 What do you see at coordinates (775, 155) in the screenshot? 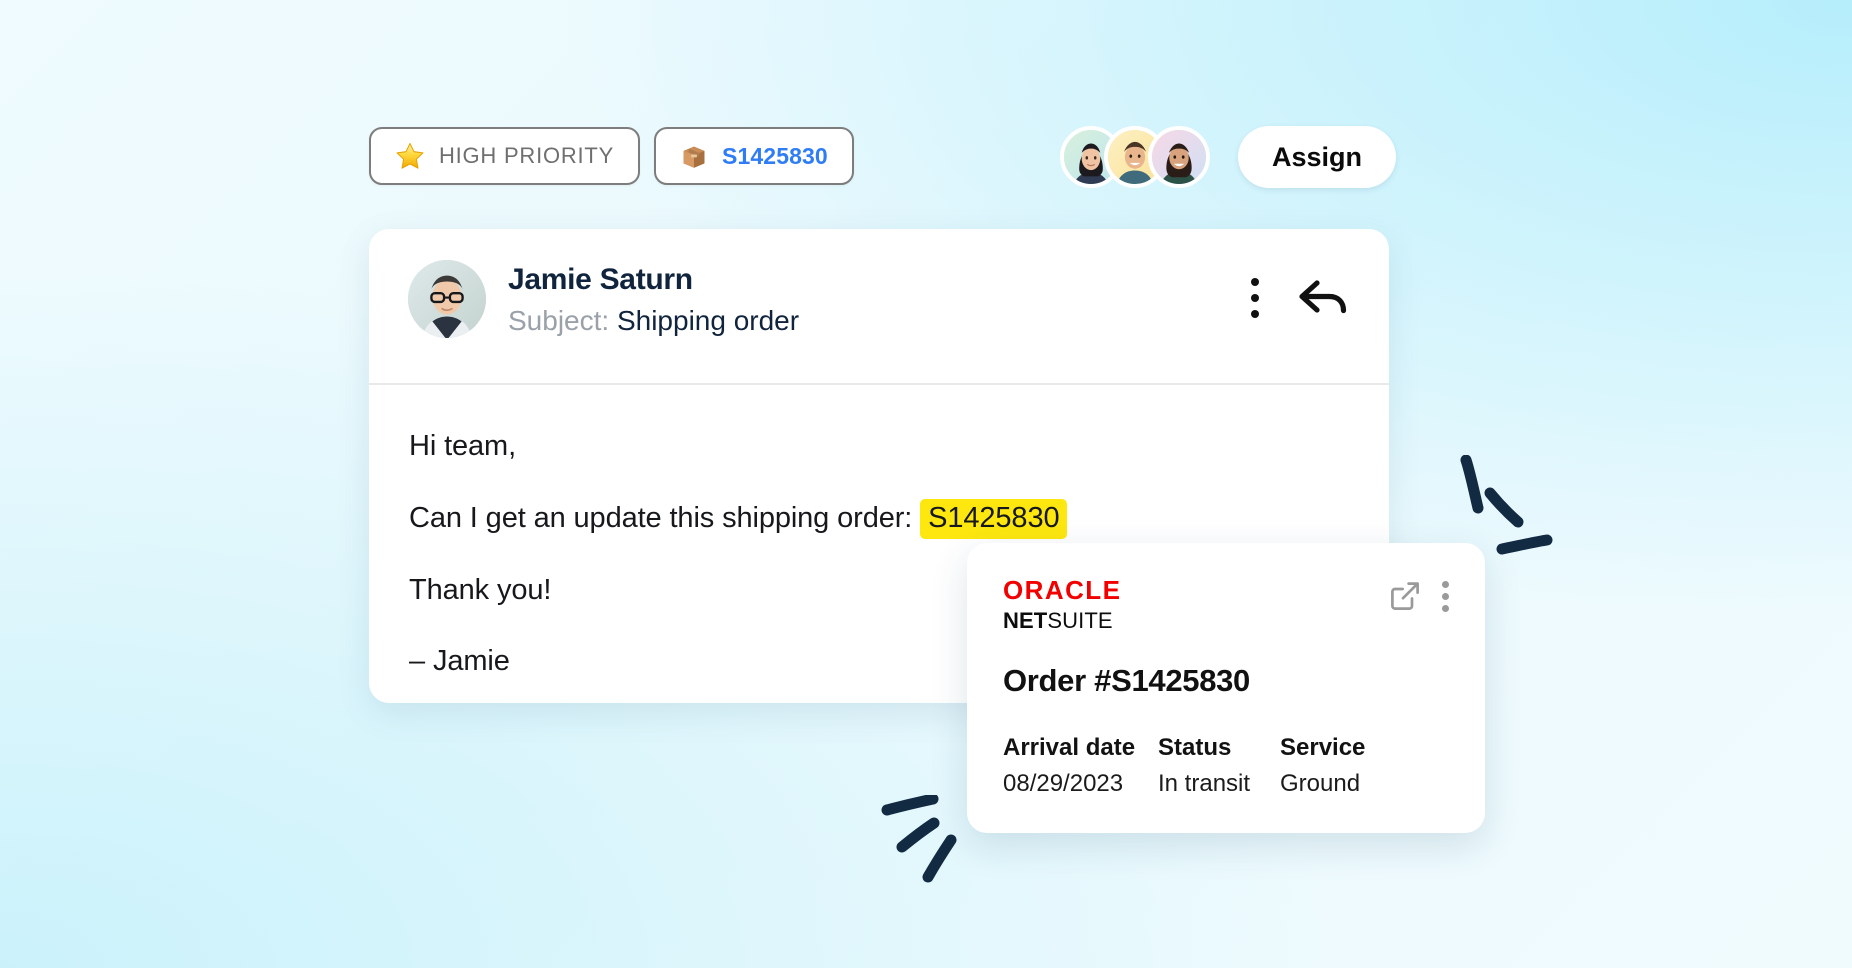
I see `order-number-label: S1425830` at bounding box center [775, 155].